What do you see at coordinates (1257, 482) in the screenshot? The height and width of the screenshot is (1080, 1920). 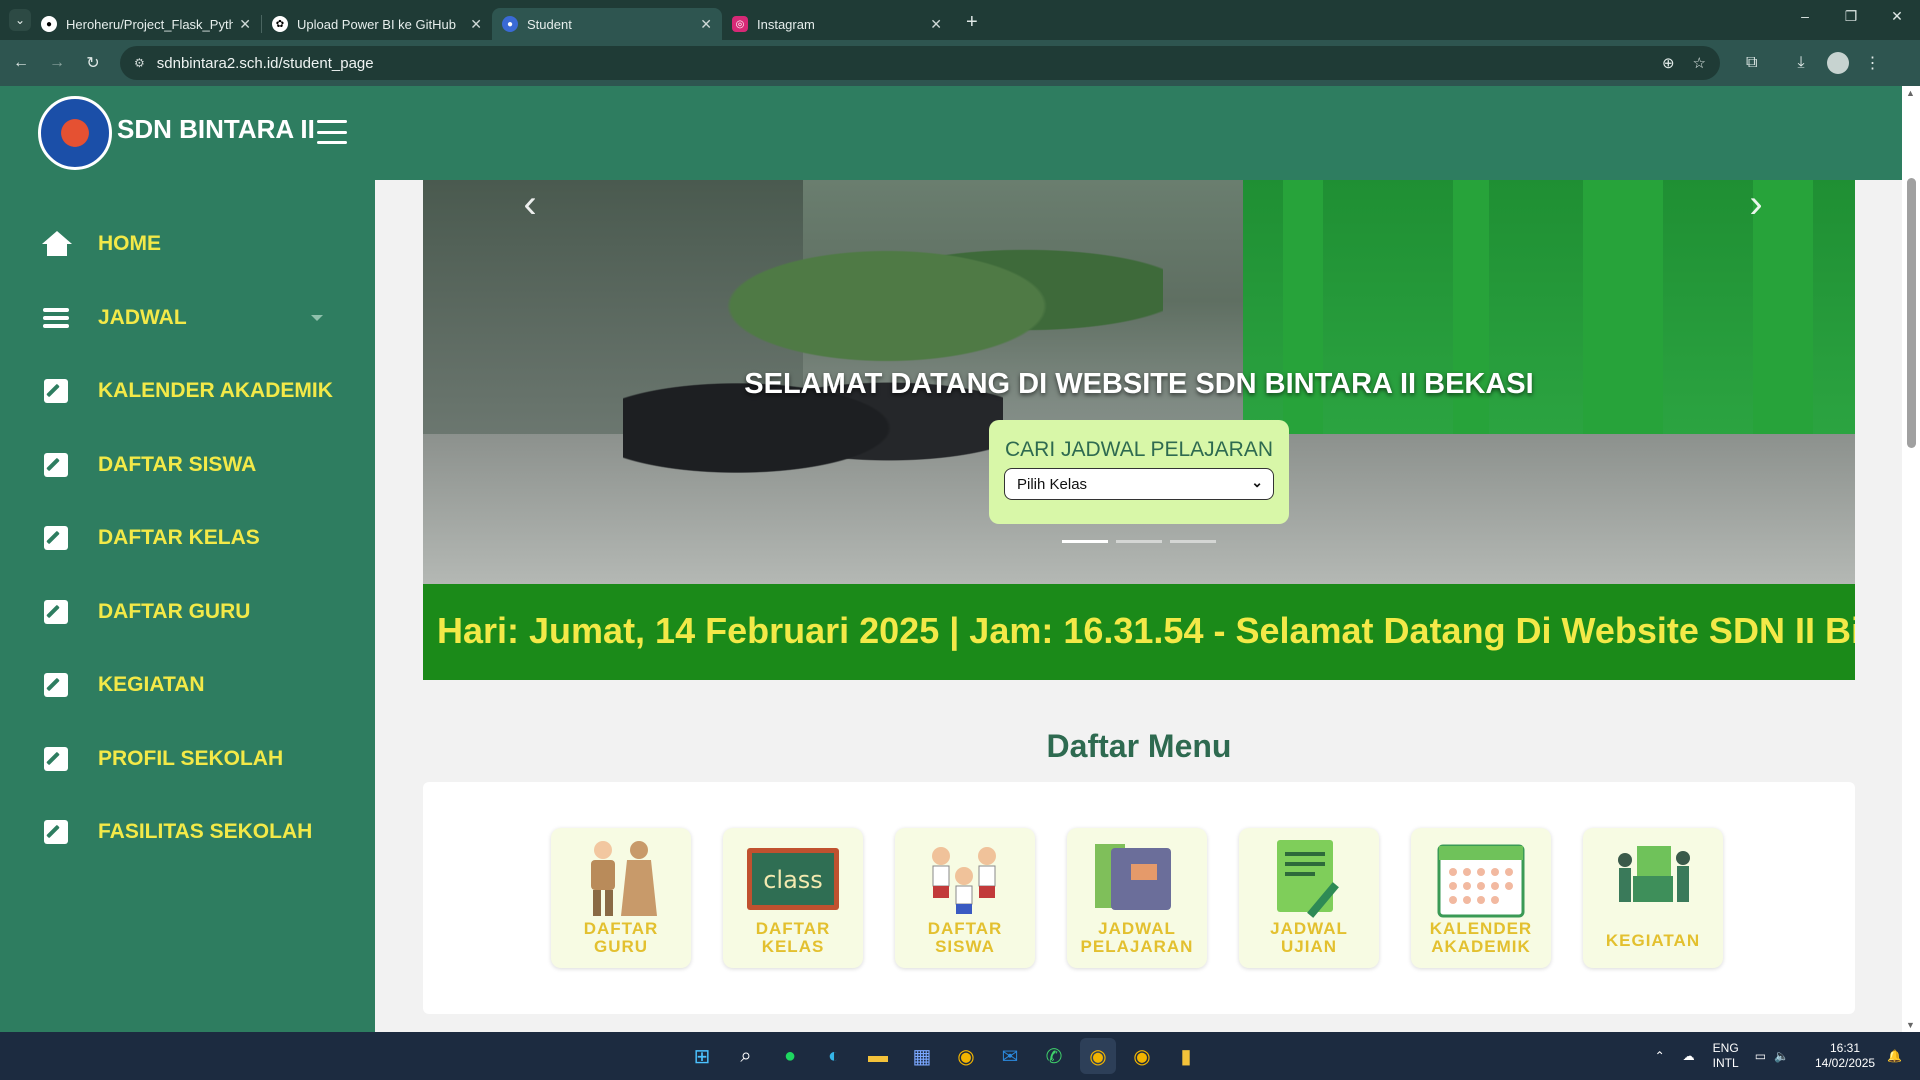 I see `chevron-down-icon: ⌄` at bounding box center [1257, 482].